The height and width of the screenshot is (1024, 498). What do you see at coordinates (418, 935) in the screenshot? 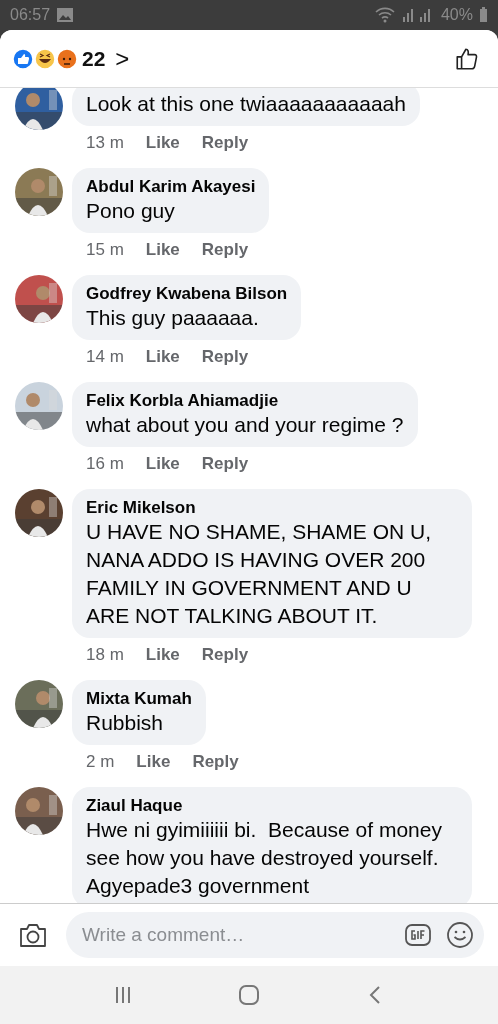
I see `gif-icon` at bounding box center [418, 935].